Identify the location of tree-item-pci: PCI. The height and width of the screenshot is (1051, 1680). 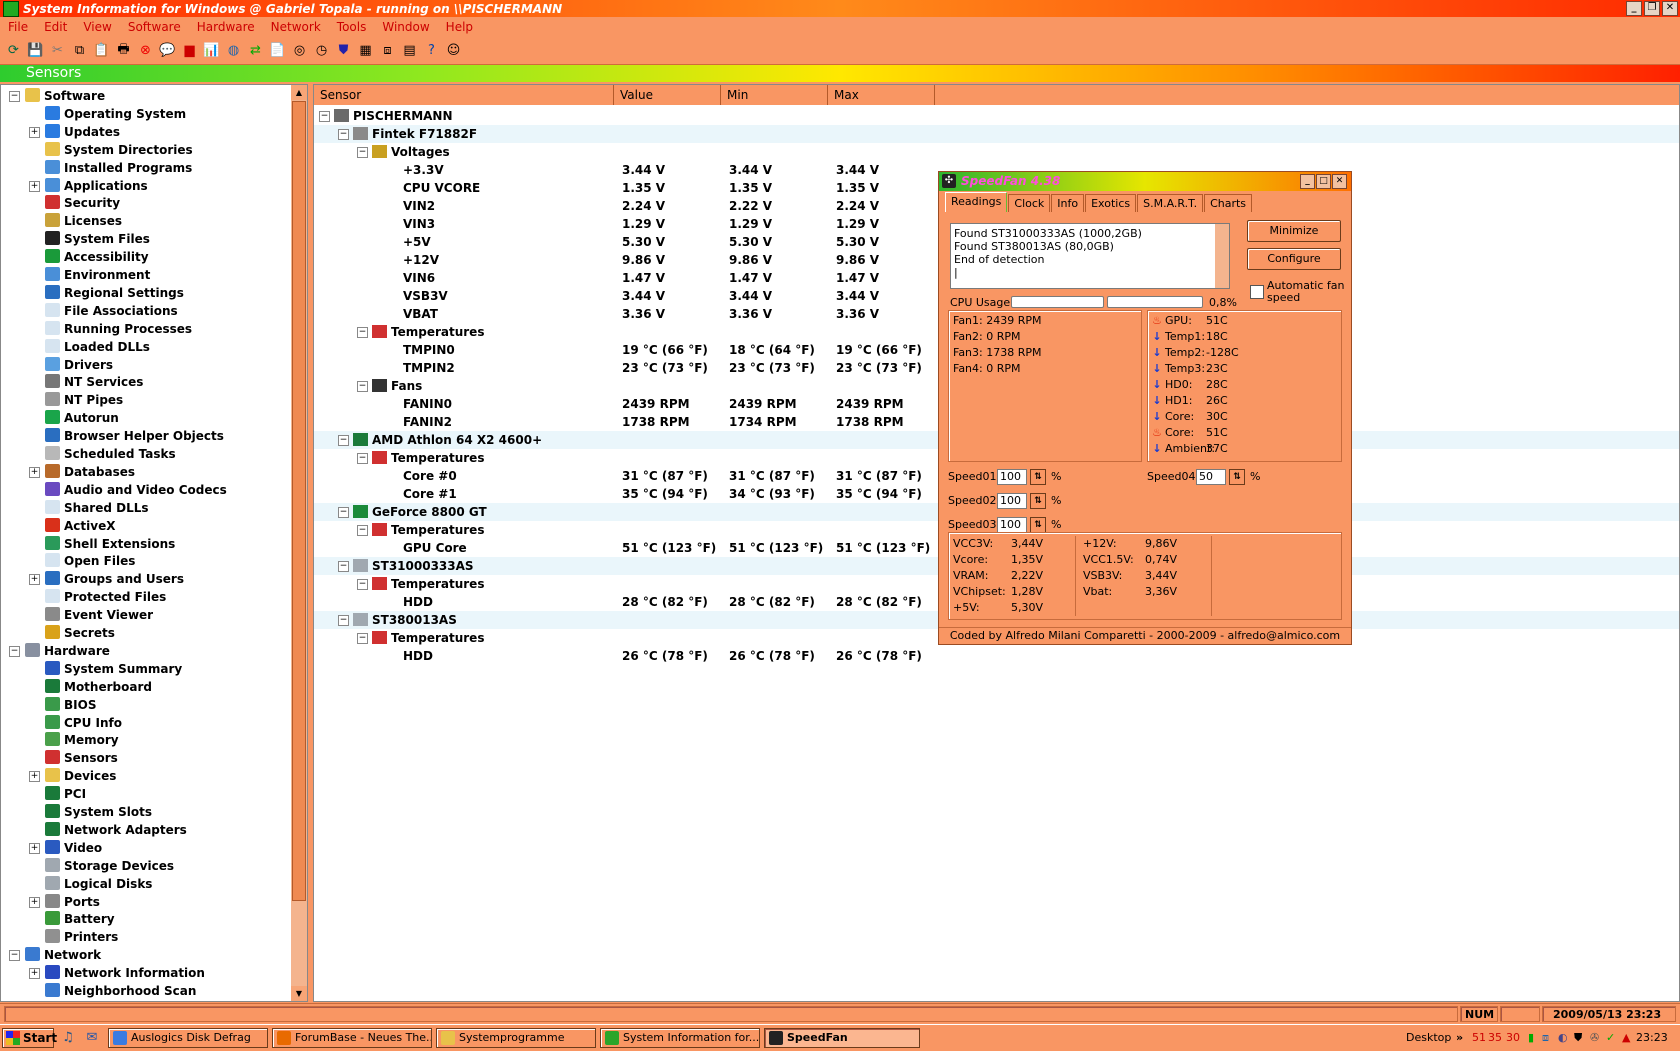
(65, 794).